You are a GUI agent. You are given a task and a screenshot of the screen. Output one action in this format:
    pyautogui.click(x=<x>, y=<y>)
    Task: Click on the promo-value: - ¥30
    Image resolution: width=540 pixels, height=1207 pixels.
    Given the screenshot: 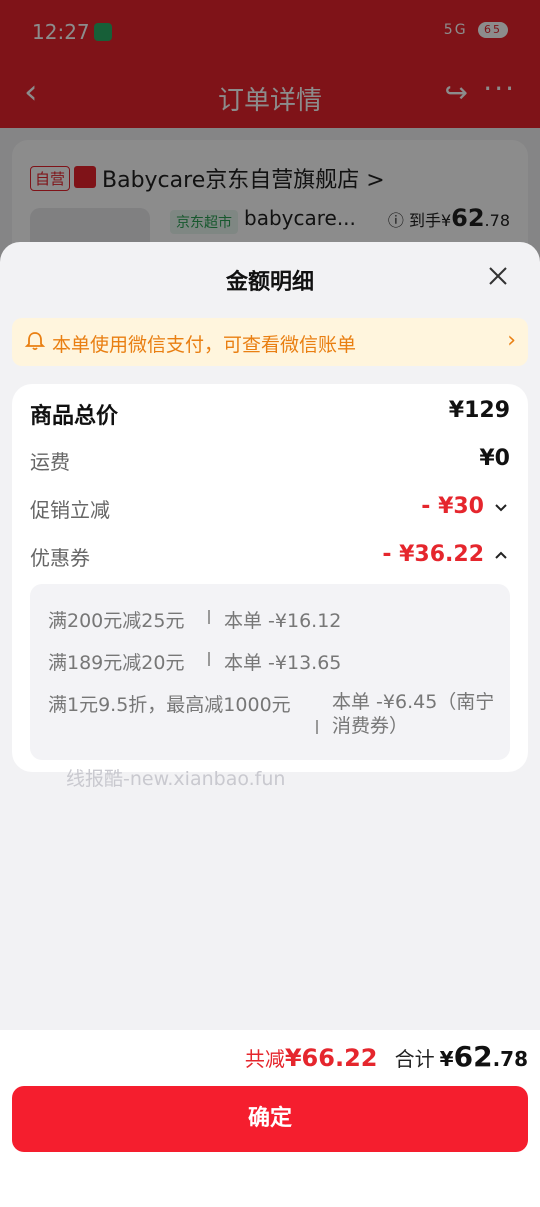 What is the action you would take?
    pyautogui.click(x=452, y=506)
    